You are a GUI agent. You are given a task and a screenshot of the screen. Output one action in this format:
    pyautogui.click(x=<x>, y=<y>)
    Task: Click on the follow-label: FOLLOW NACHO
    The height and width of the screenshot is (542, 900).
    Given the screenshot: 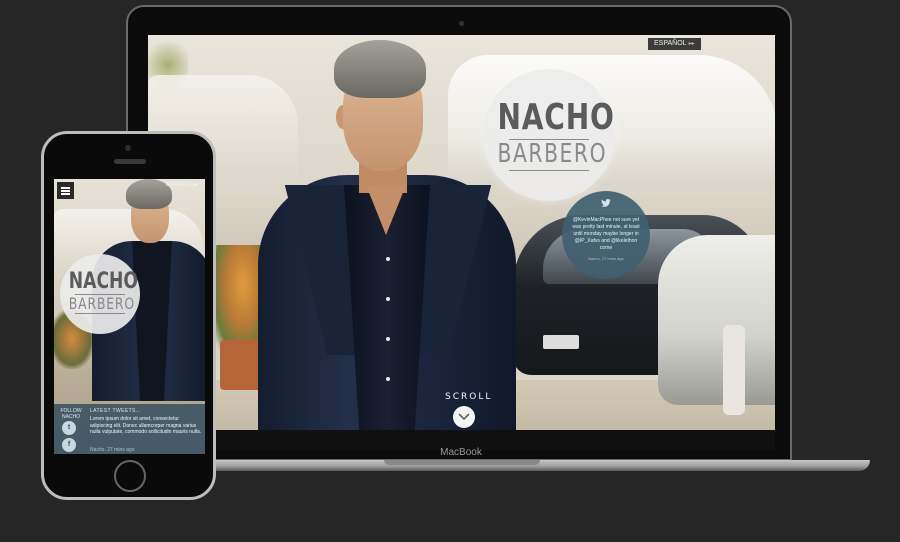 What is the action you would take?
    pyautogui.click(x=71, y=414)
    